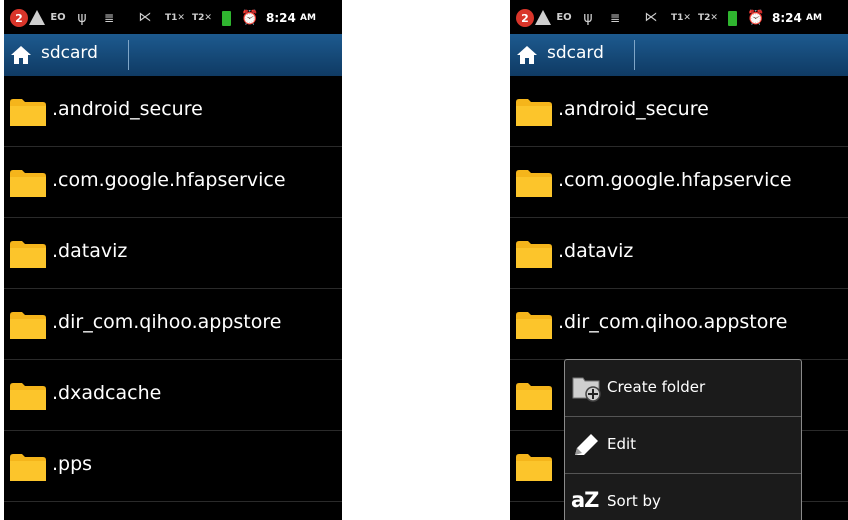 This screenshot has width=848, height=520. I want to click on file-name: .dxadcache, so click(107, 393).